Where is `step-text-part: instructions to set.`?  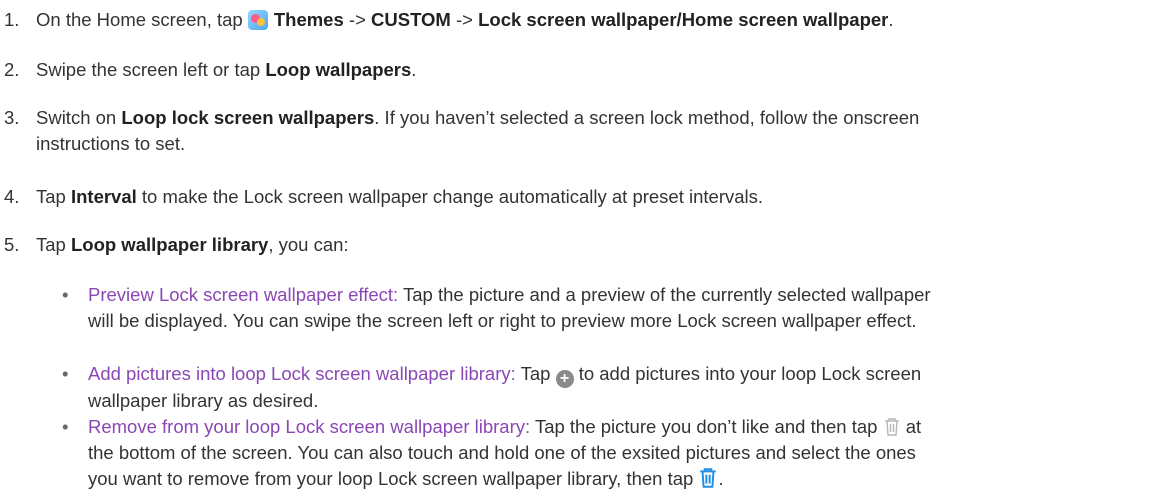
step-text-part: instructions to set. is located at coordinates (111, 143).